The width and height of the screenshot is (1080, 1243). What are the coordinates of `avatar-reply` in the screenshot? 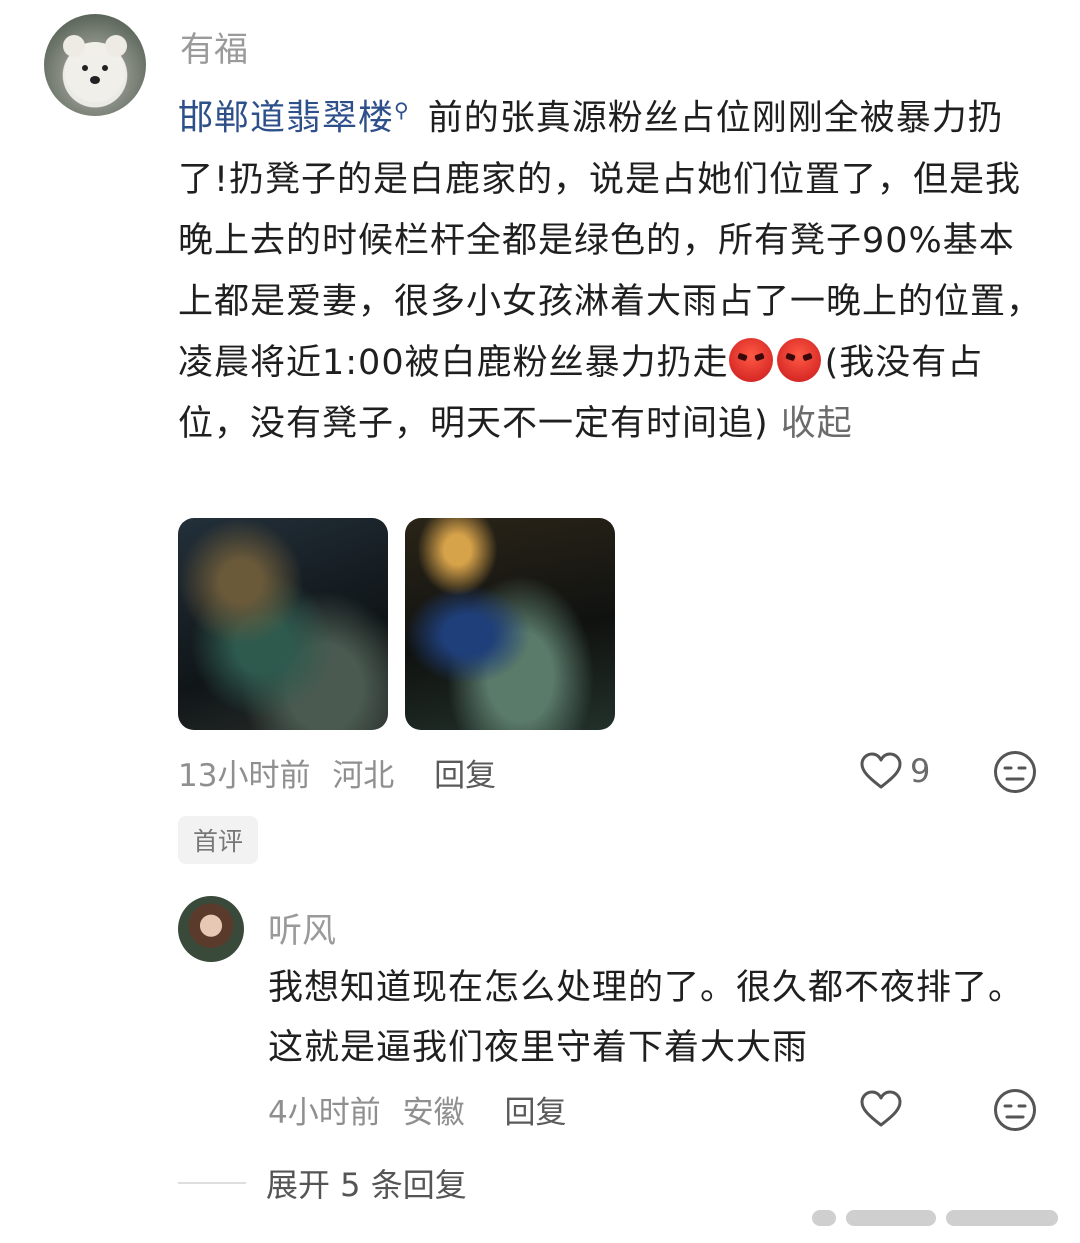 It's located at (211, 929).